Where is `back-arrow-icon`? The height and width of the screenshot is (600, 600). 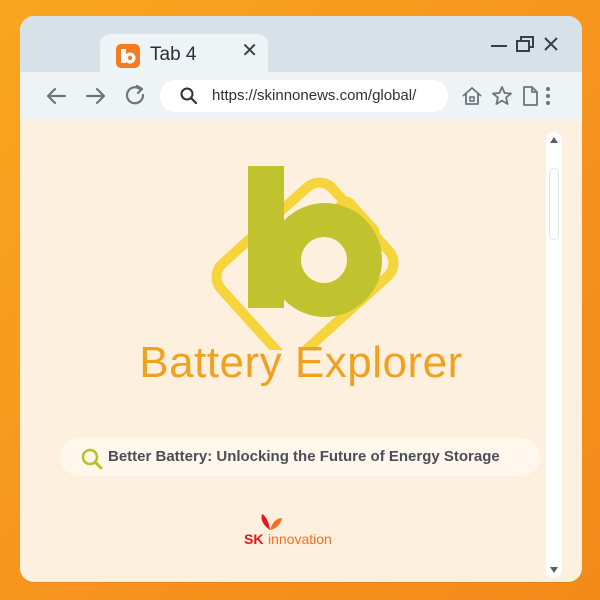
back-arrow-icon is located at coordinates (56, 96).